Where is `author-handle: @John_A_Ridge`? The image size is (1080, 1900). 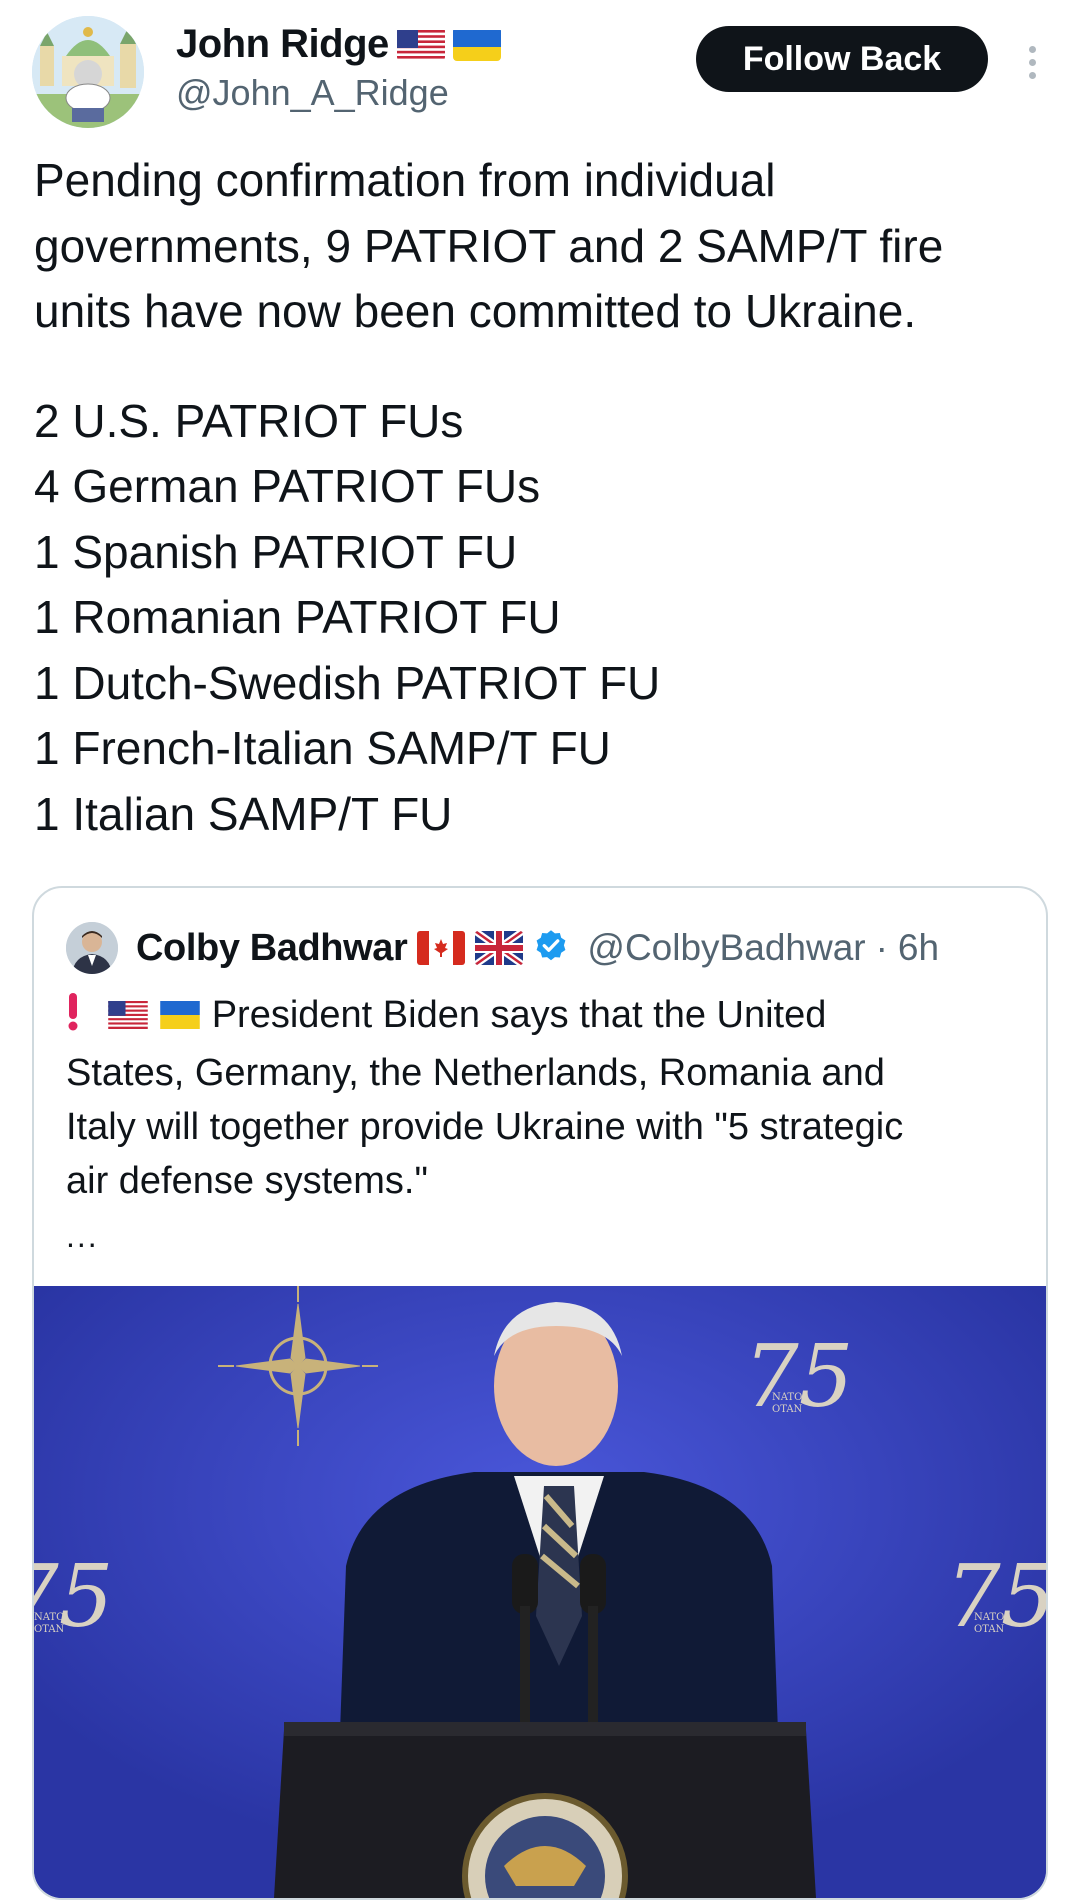
author-handle: @John_A_Ridge is located at coordinates (338, 93).